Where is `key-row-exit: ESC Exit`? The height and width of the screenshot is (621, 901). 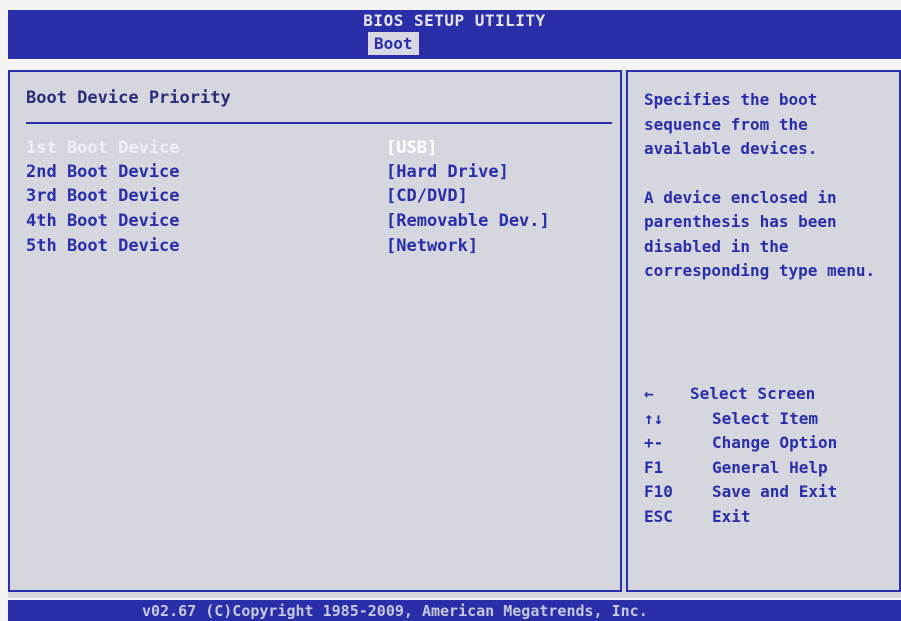 key-row-exit: ESC Exit is located at coordinates (769, 519).